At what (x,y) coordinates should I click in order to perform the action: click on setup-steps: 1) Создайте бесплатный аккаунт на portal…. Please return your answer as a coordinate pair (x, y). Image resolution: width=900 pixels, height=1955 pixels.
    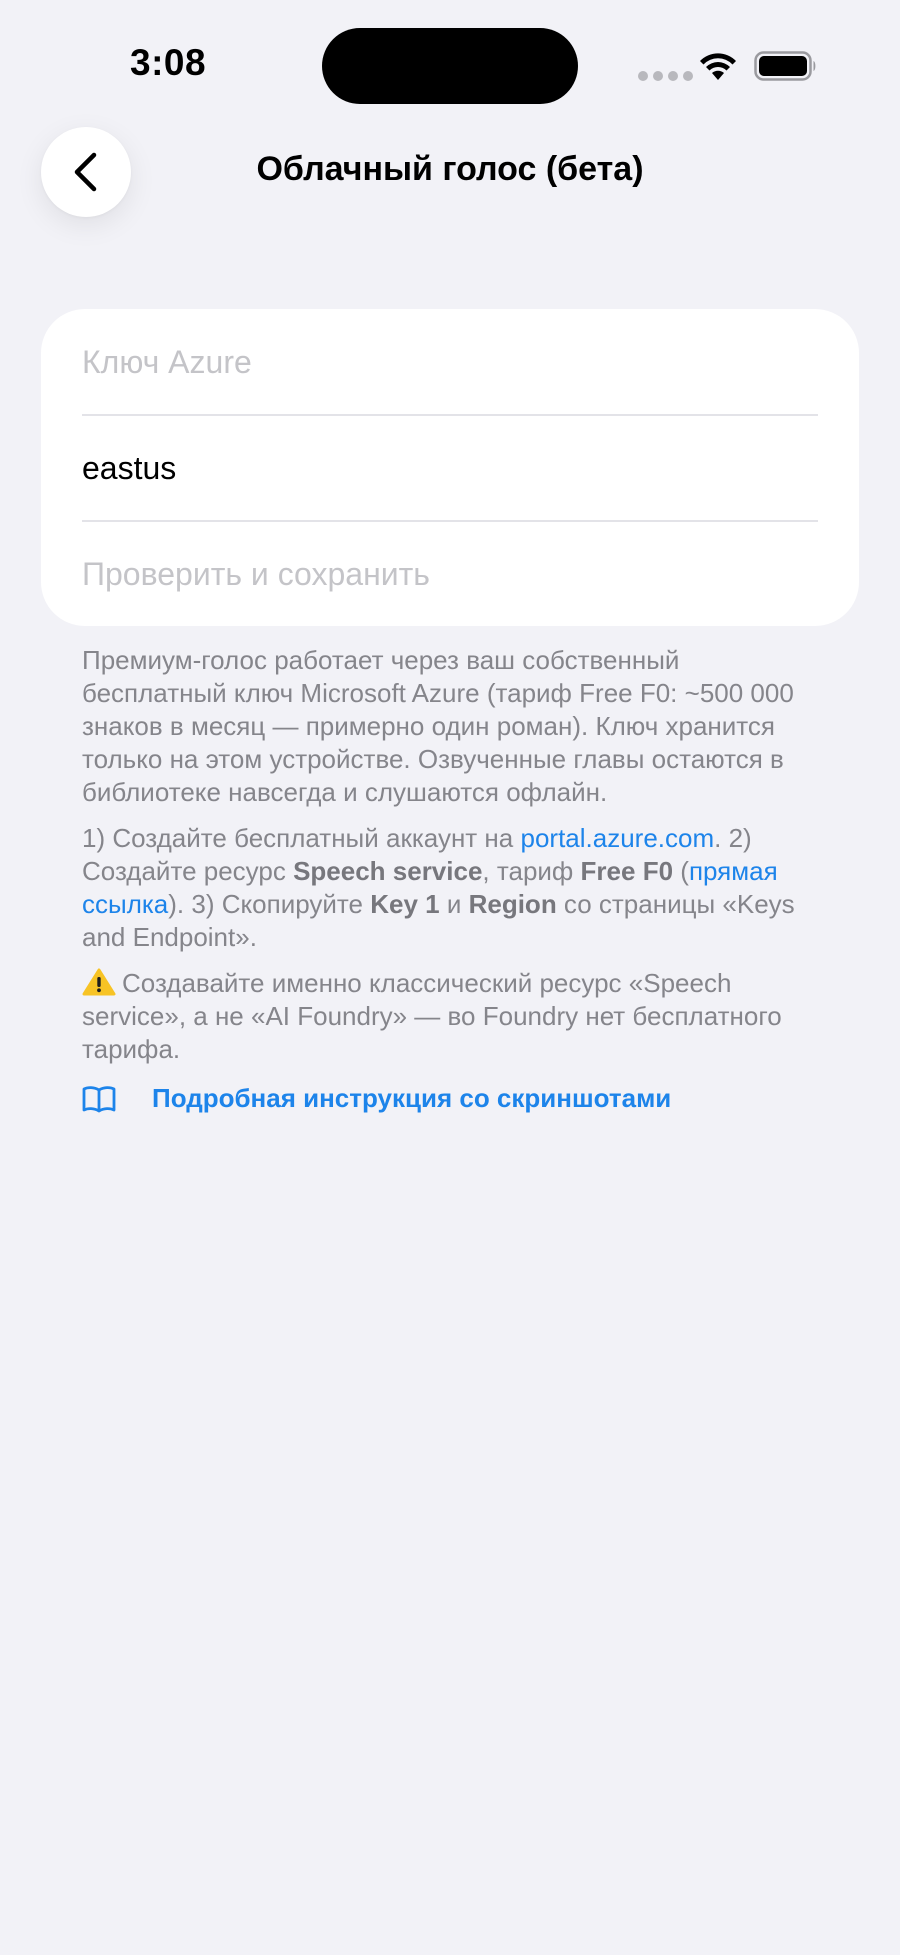
    Looking at the image, I should click on (438, 887).